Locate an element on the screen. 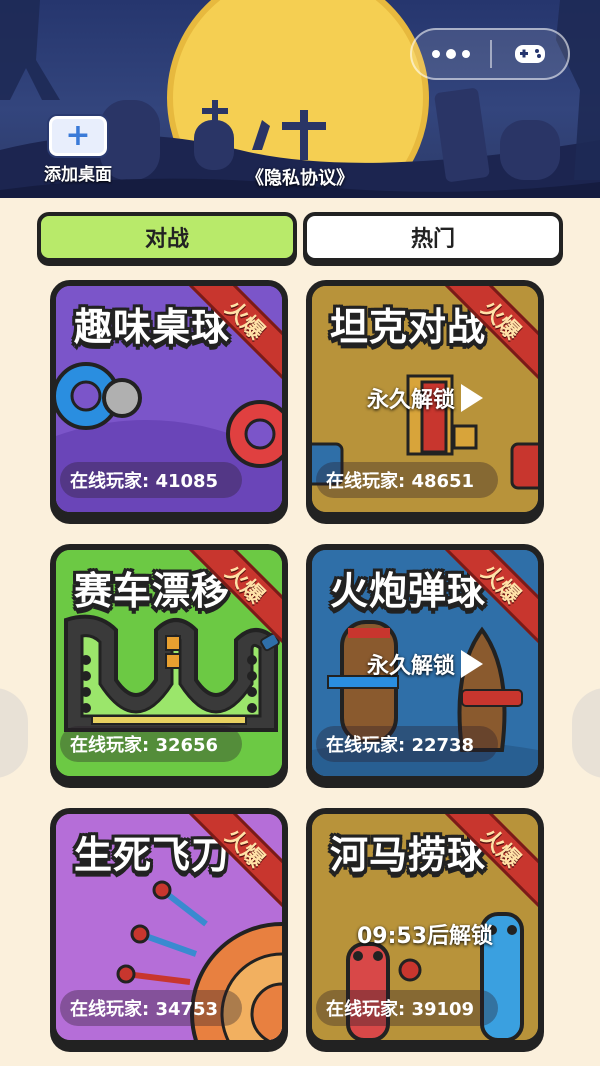 The height and width of the screenshot is (1066, 600). game-card-hippo: 河马捞球 火爆 09:53后解锁 在线玩家: 39109 is located at coordinates (425, 927).